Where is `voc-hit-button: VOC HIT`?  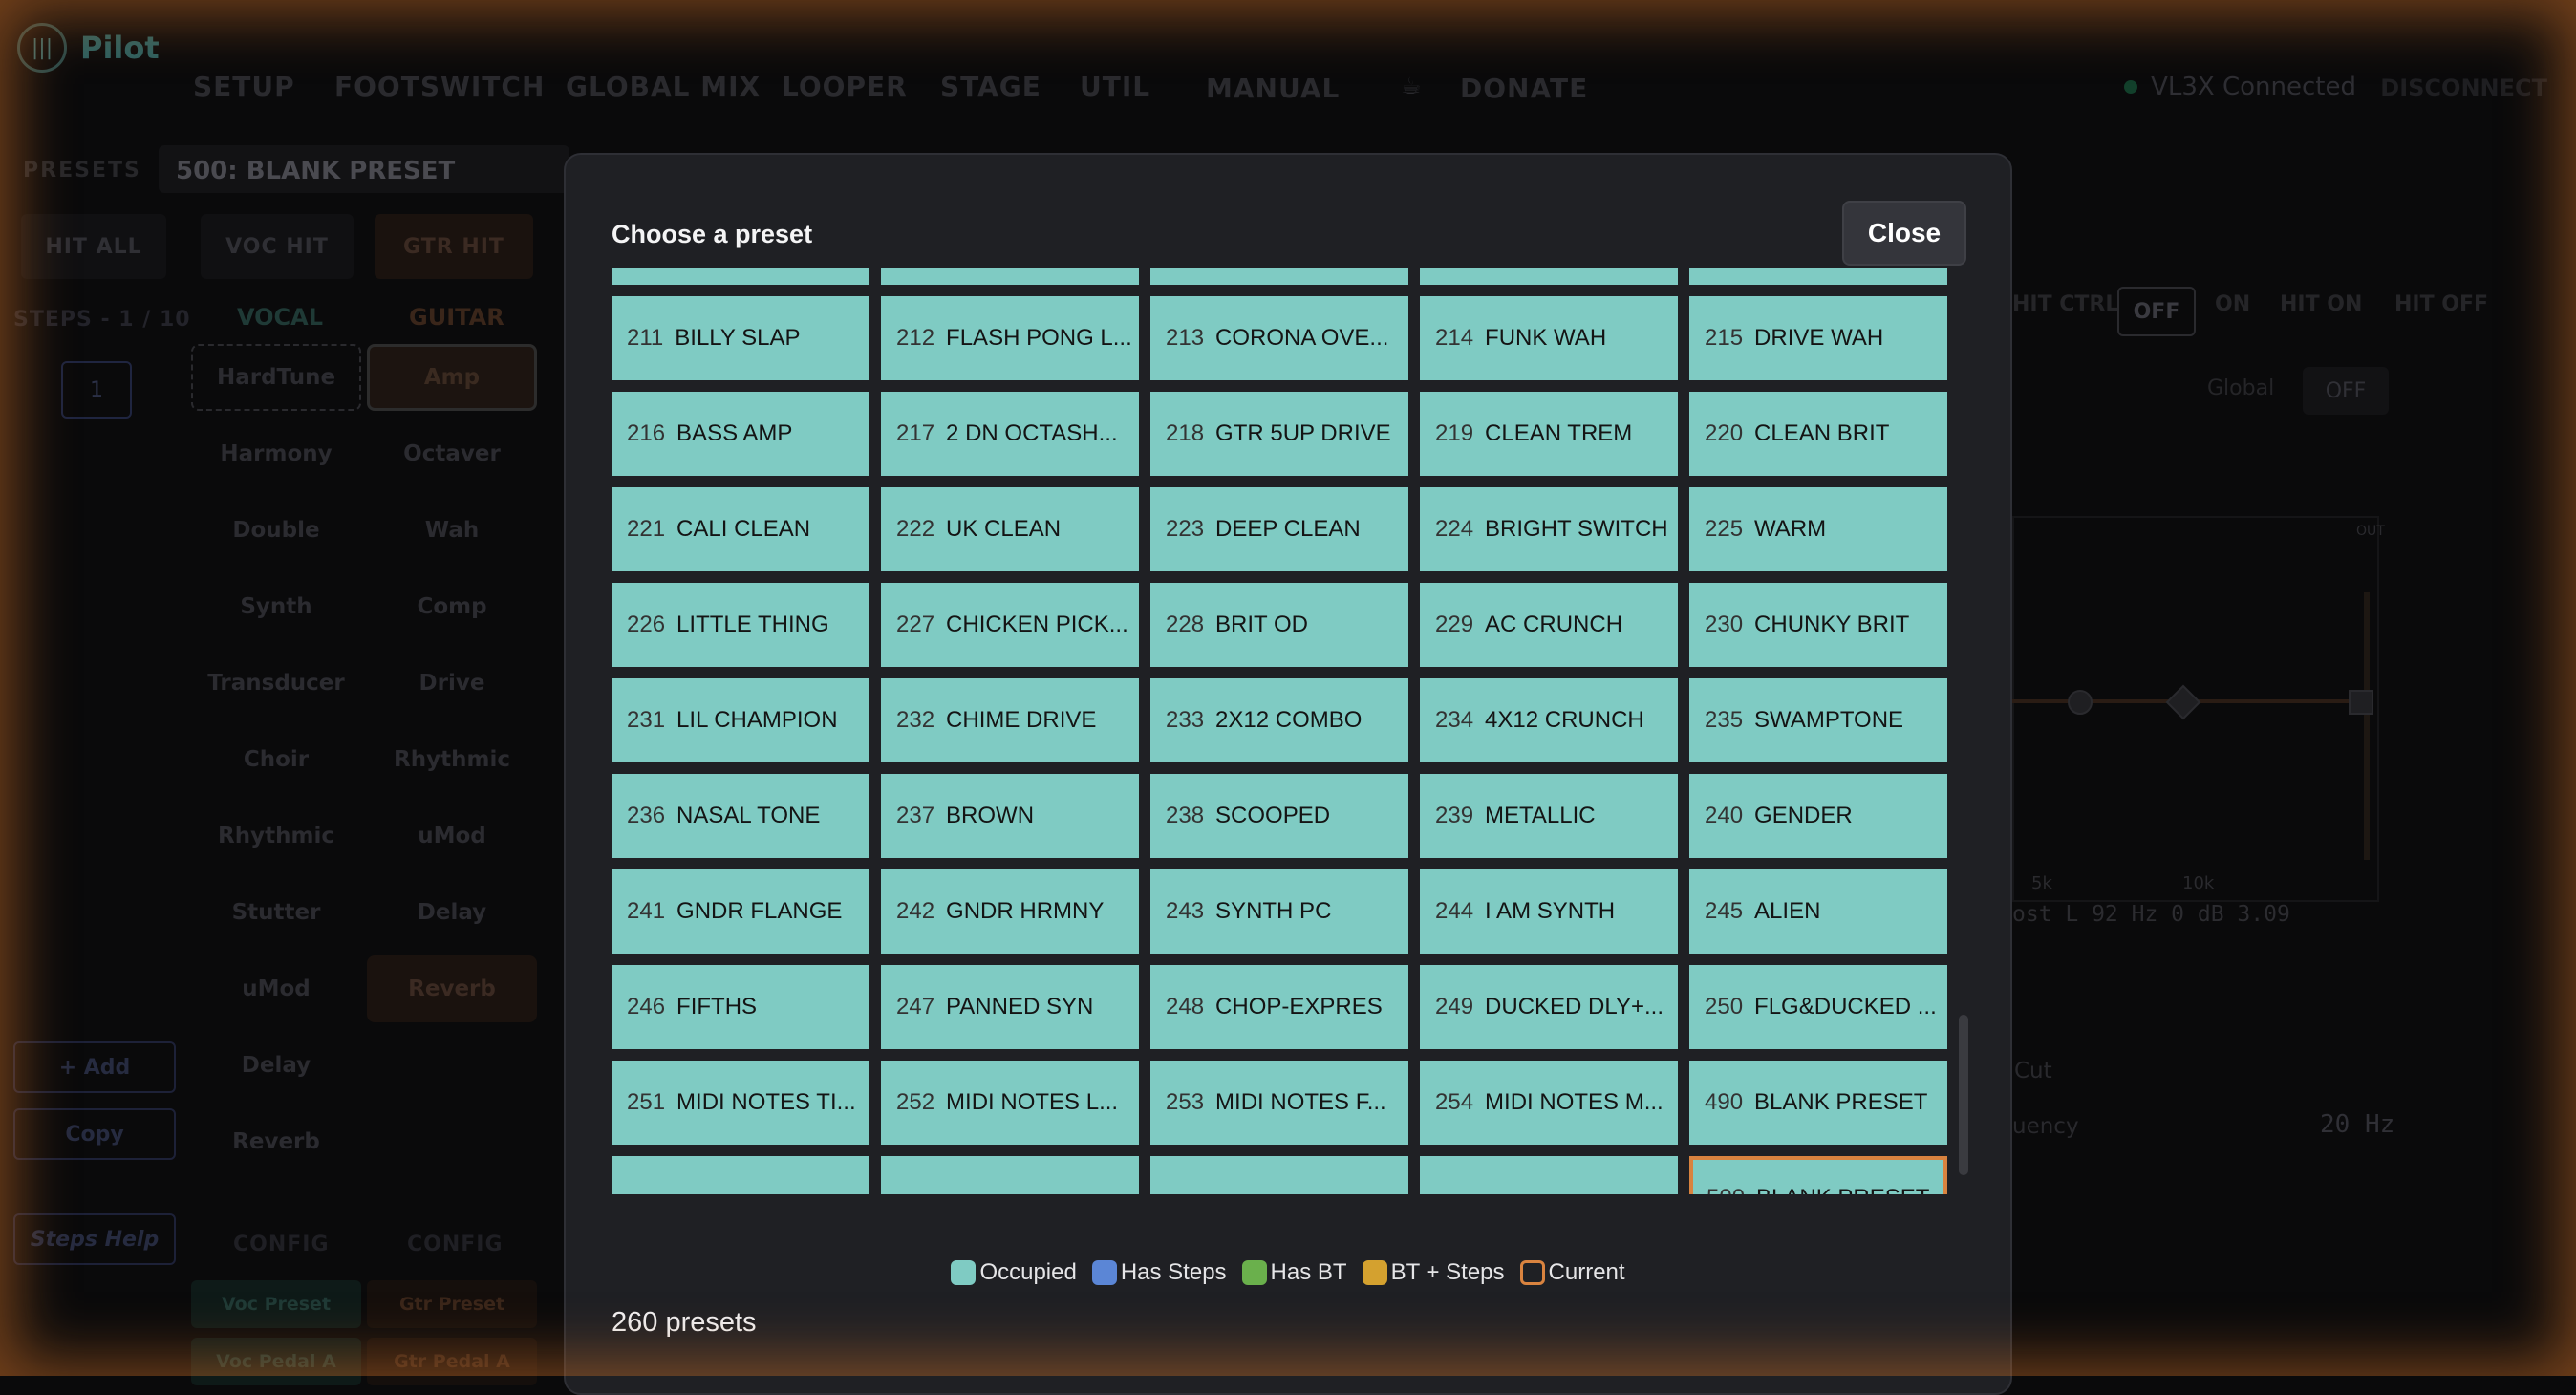 voc-hit-button: VOC HIT is located at coordinates (277, 247).